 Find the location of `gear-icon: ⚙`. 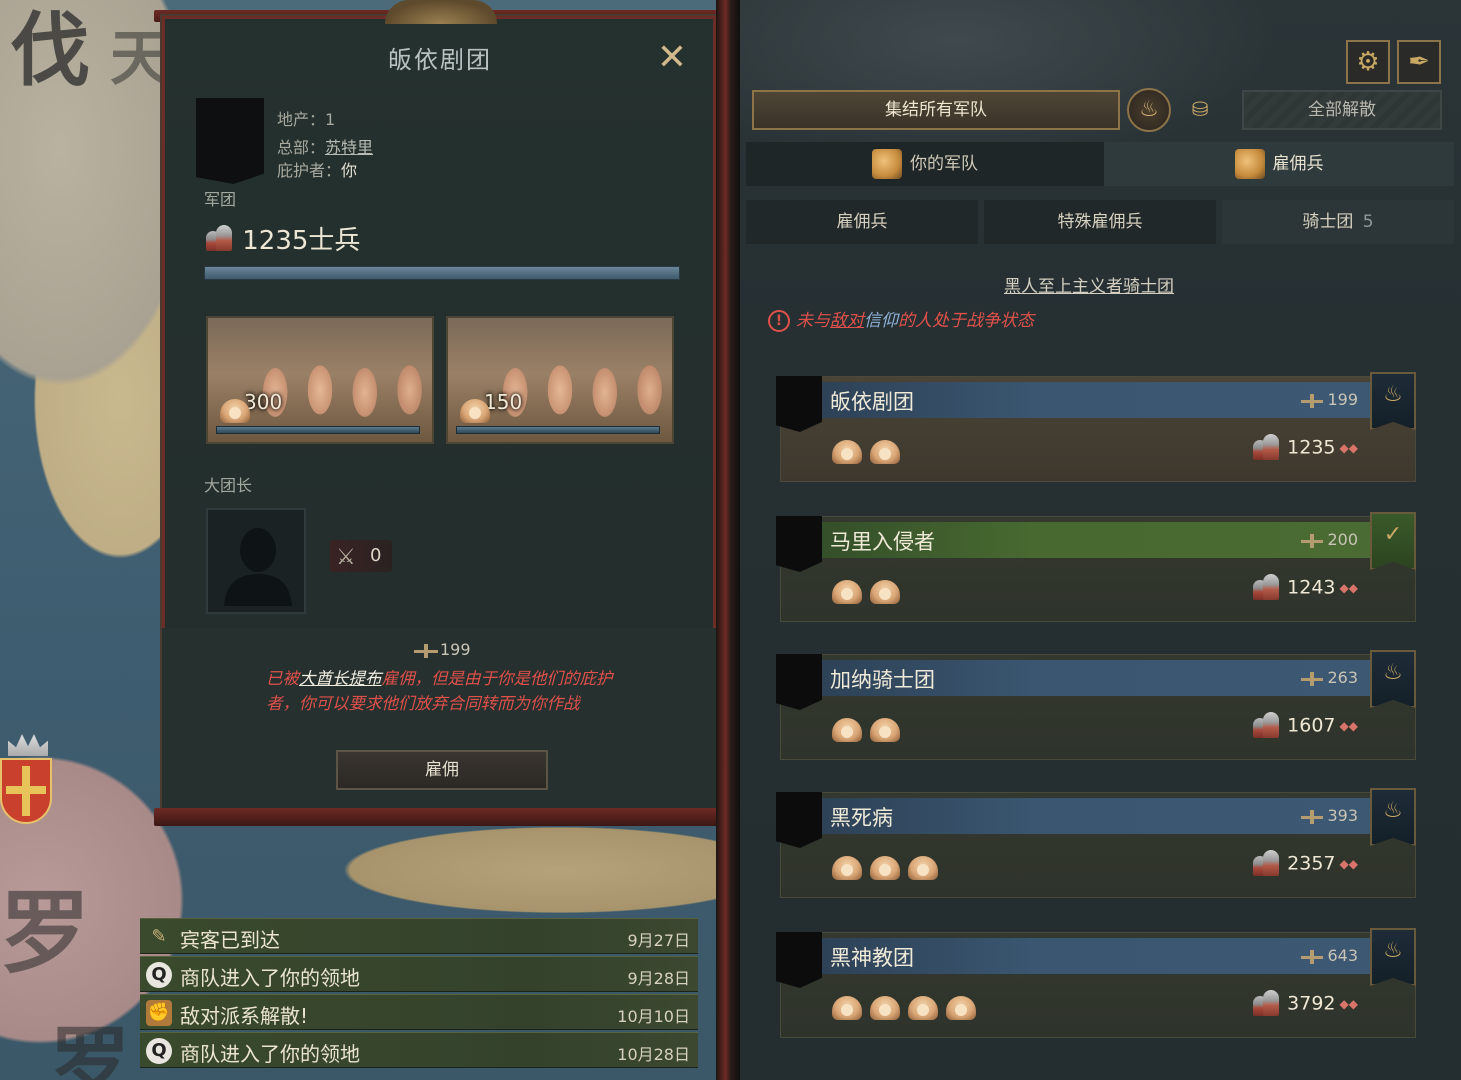

gear-icon: ⚙ is located at coordinates (1368, 62).